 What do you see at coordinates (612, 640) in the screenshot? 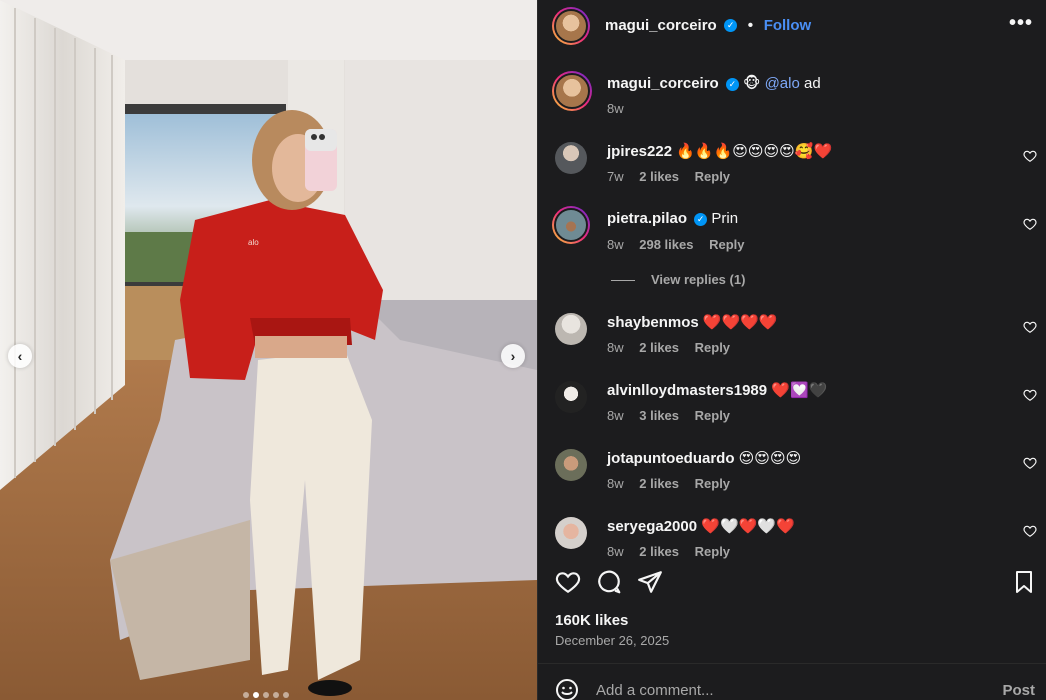
I see `post-date: December 26, 2025` at bounding box center [612, 640].